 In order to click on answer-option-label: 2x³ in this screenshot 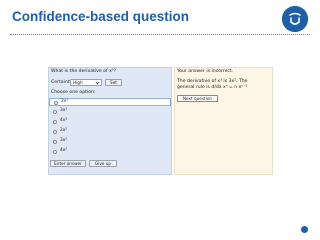, I will do `click(64, 102)`.